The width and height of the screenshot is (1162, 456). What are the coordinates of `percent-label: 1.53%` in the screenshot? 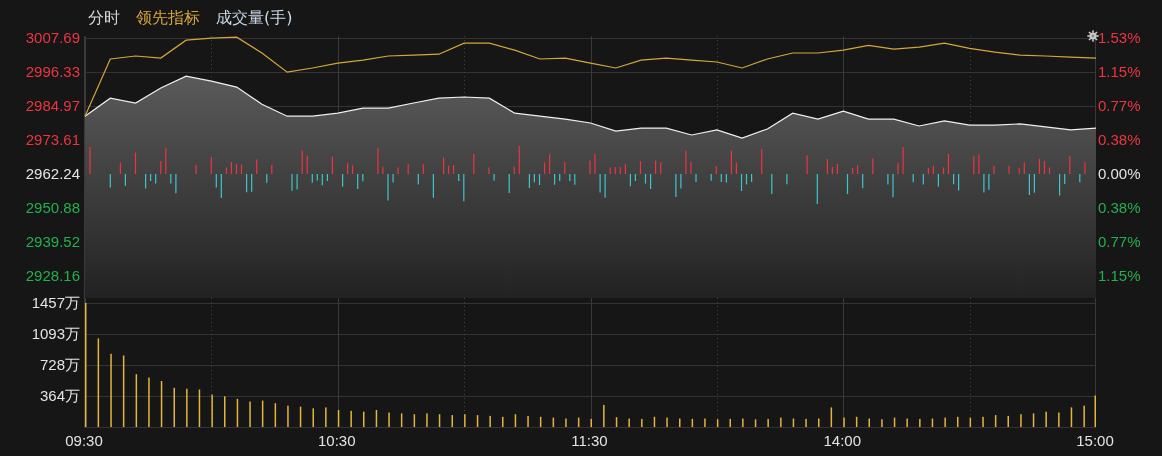 It's located at (1119, 38).